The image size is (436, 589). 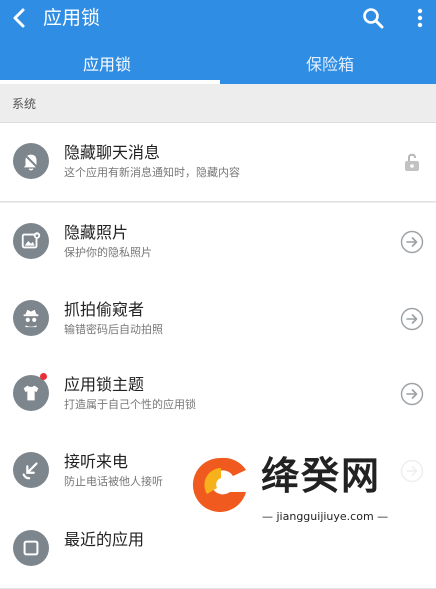 What do you see at coordinates (20, 18) in the screenshot?
I see `back-arrow-icon` at bounding box center [20, 18].